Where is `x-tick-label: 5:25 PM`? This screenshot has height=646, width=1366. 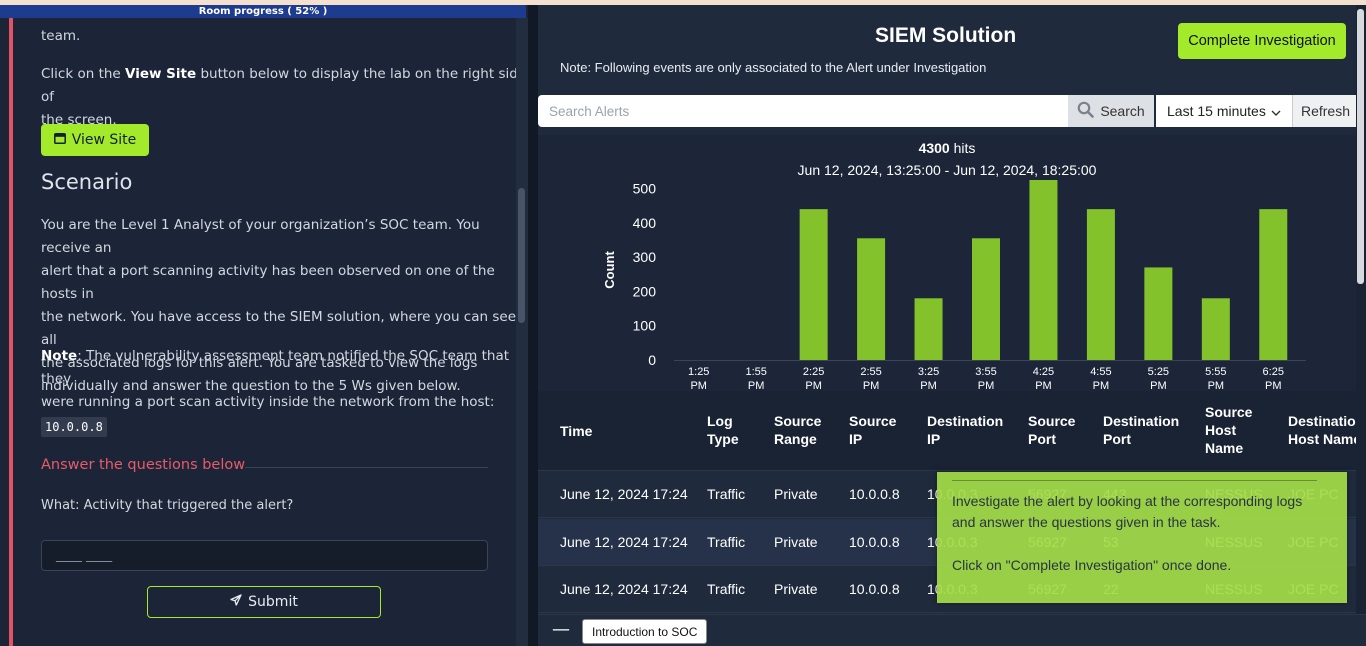 x-tick-label: 5:25 PM is located at coordinates (1158, 379).